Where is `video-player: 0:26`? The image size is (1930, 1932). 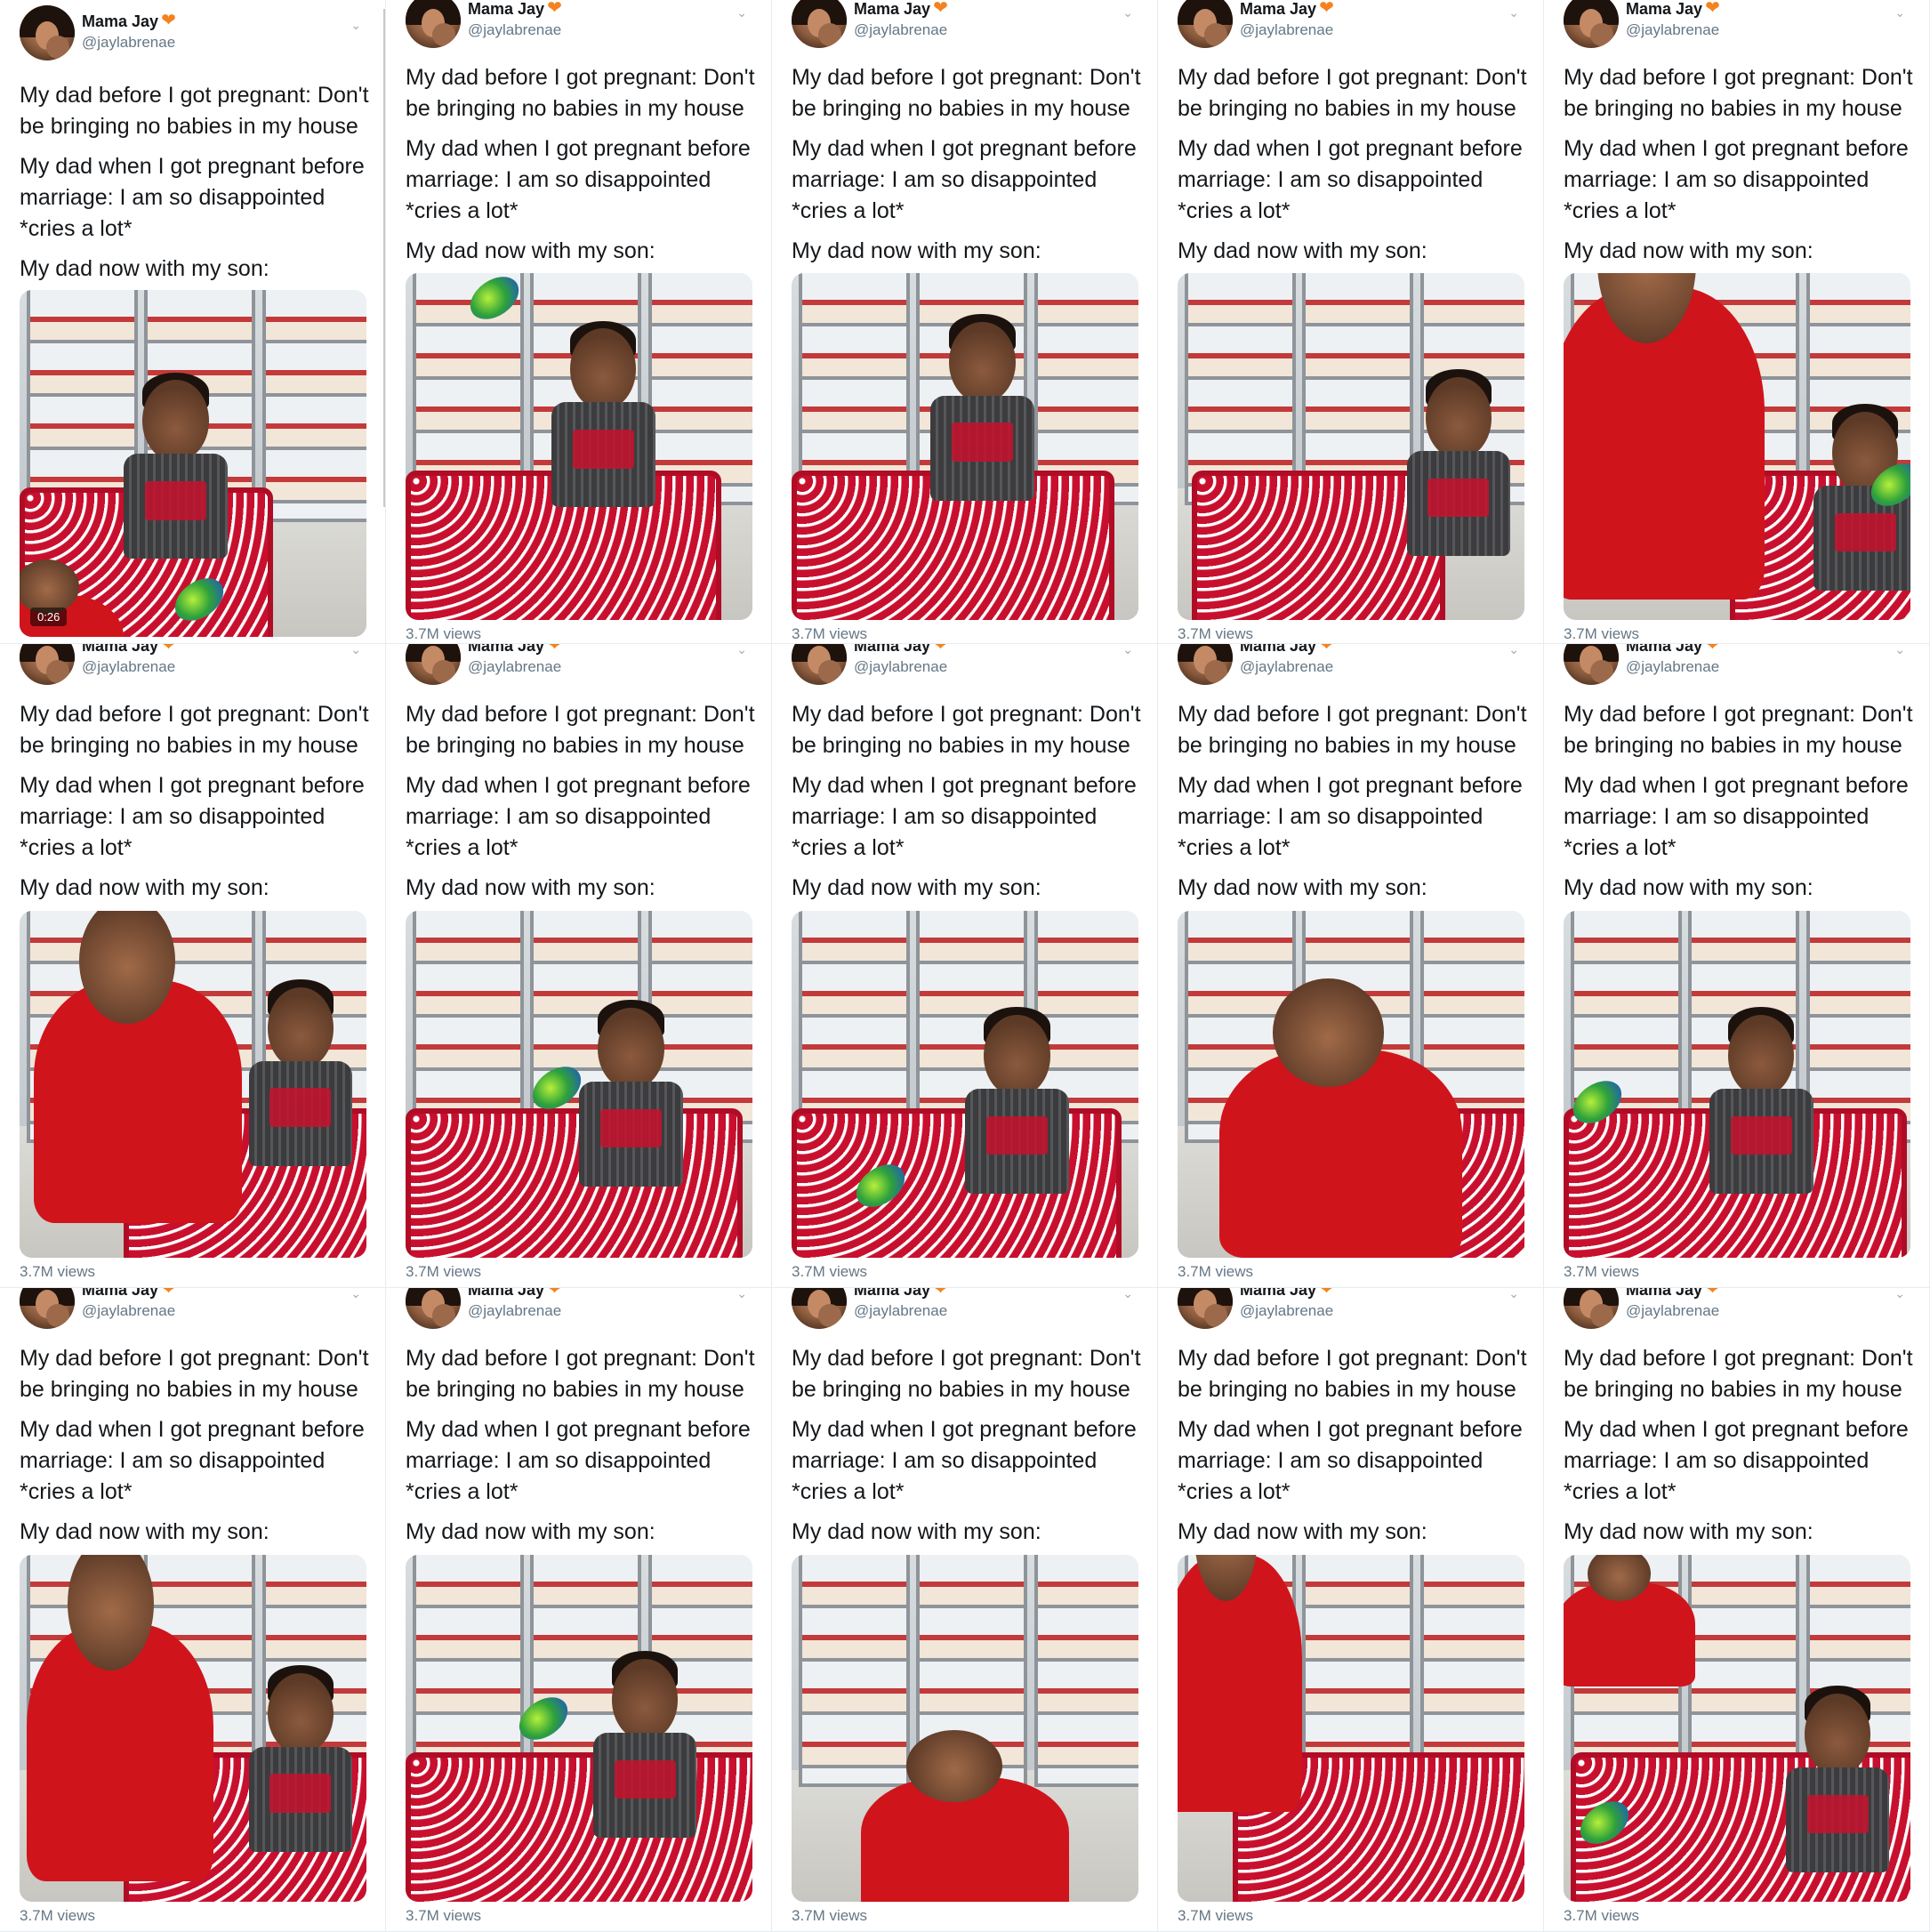
video-player: 0:26 is located at coordinates (193, 463).